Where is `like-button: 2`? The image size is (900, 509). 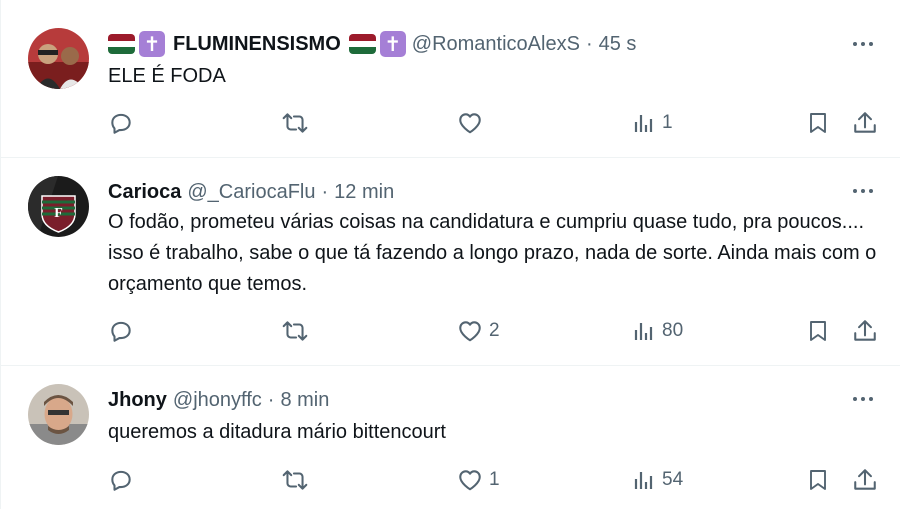
like-button: 2 is located at coordinates (478, 331).